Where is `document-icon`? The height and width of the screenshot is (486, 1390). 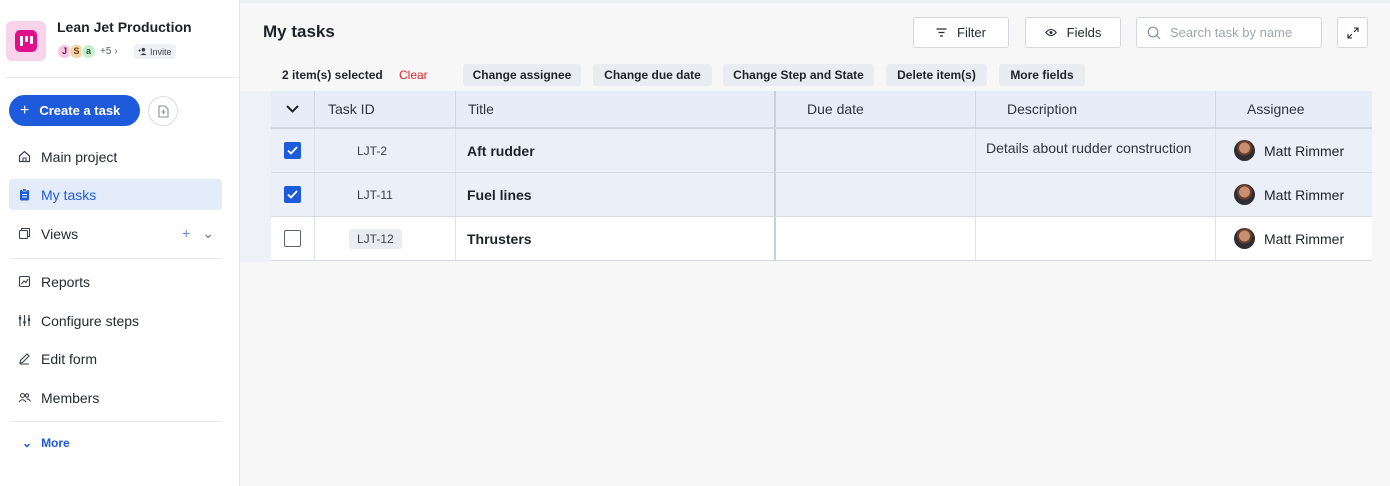
document-icon is located at coordinates (163, 111).